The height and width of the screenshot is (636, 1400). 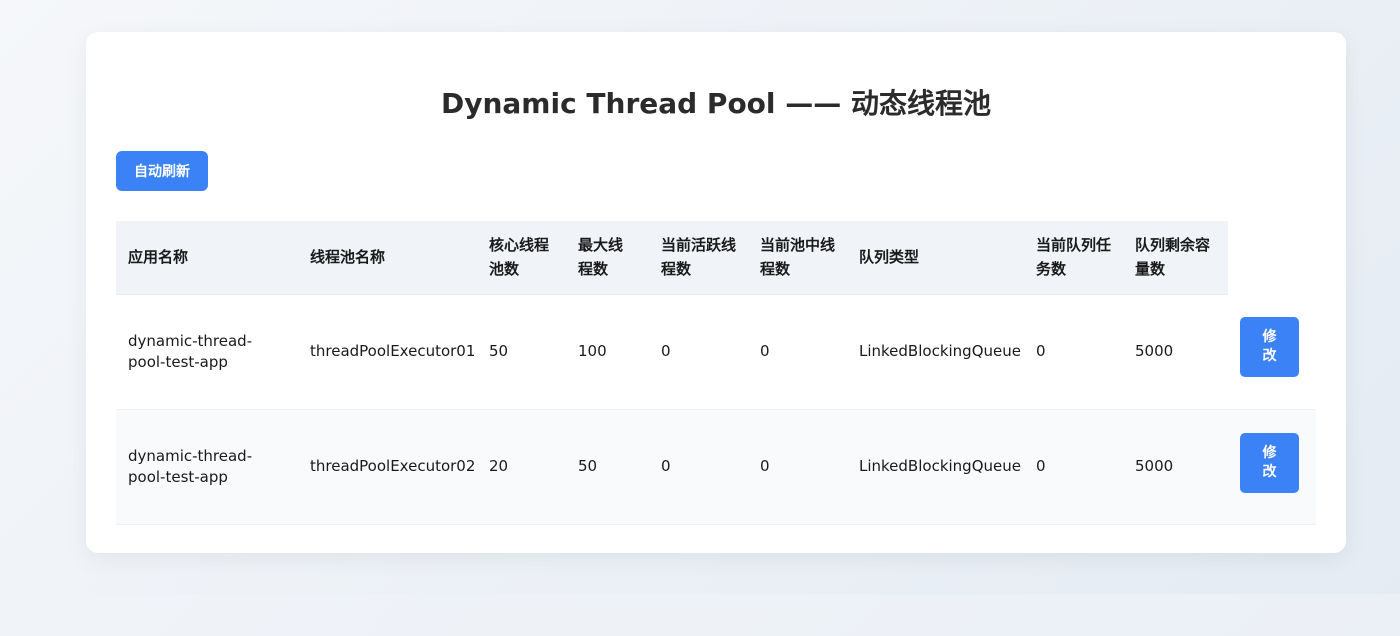 What do you see at coordinates (698, 258) in the screenshot?
I see `header-active-count: 当前活跃线程数` at bounding box center [698, 258].